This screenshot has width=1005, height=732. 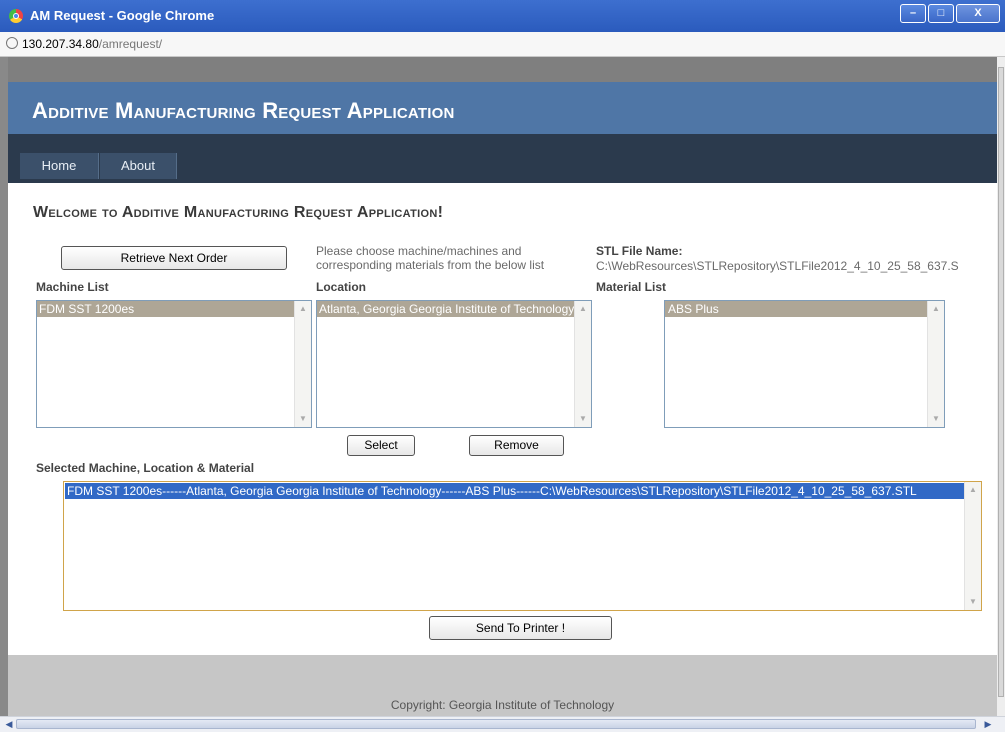 What do you see at coordinates (502, 69) in the screenshot?
I see `top-gray-bar` at bounding box center [502, 69].